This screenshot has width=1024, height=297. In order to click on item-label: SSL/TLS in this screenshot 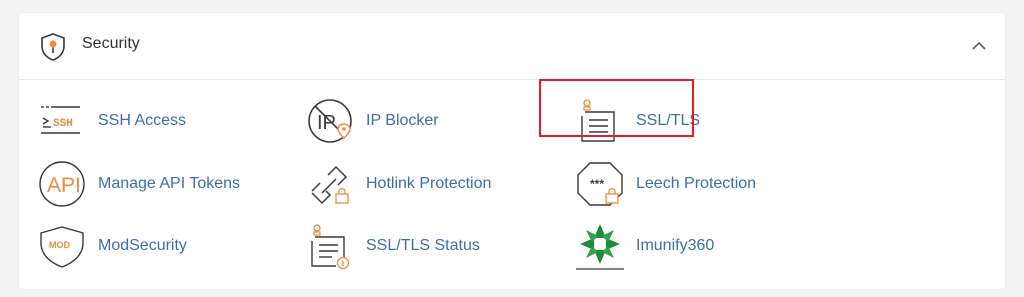, I will do `click(668, 120)`.